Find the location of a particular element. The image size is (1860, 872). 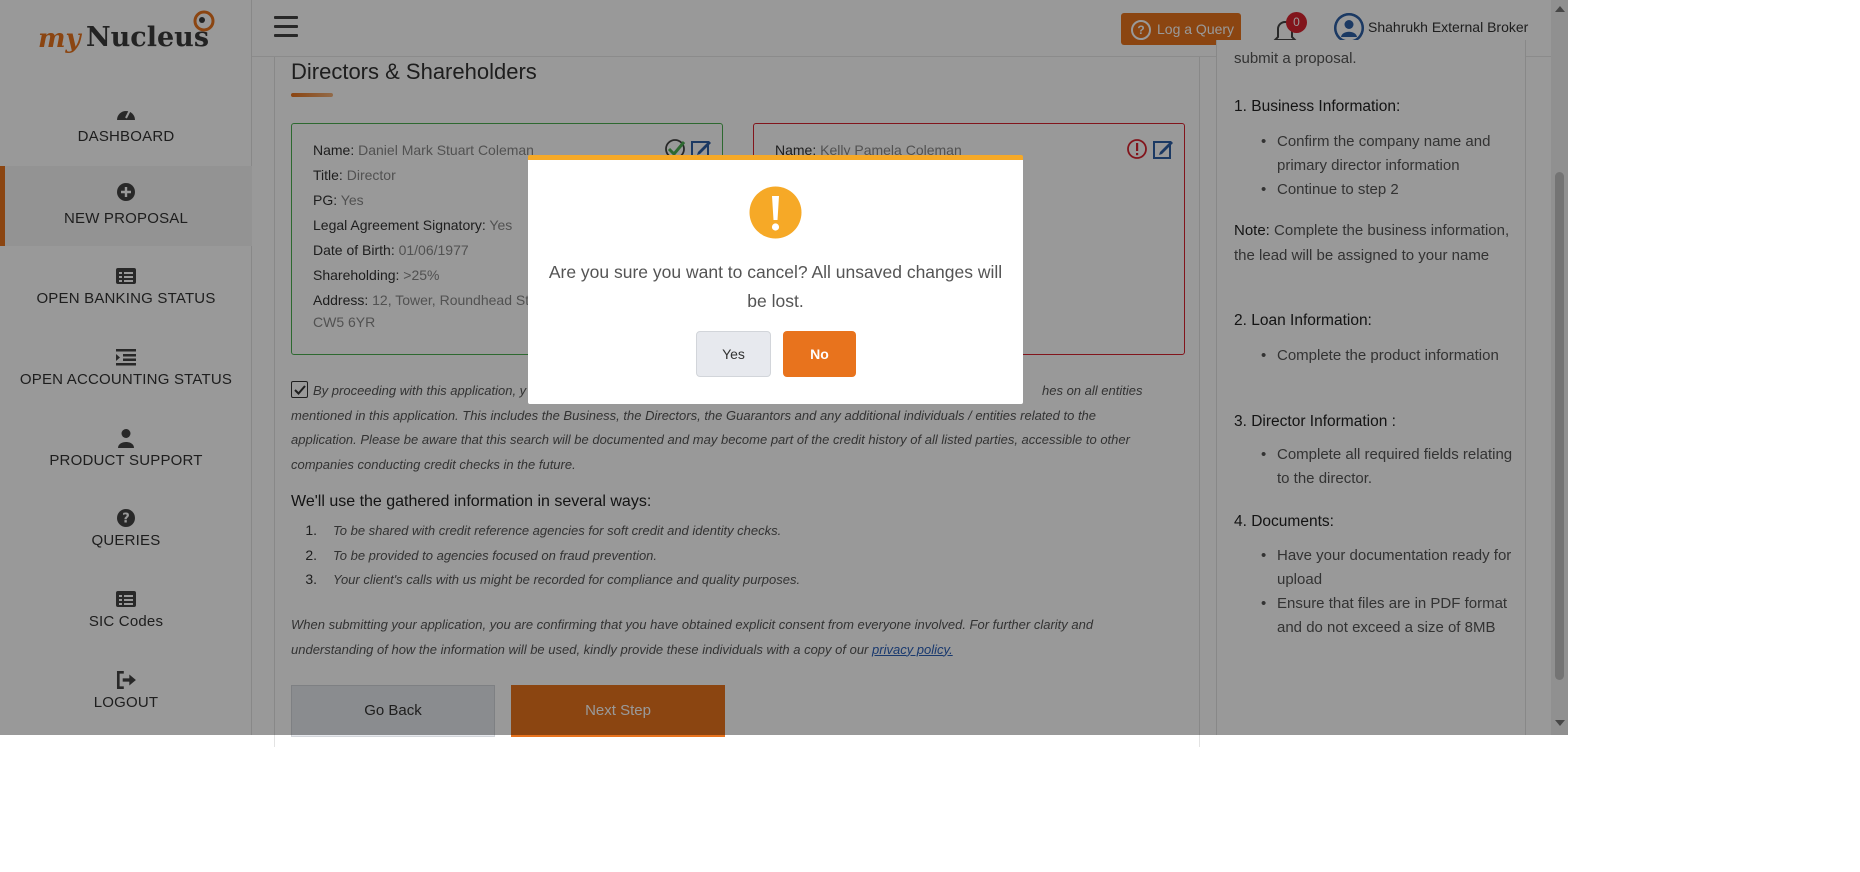

exclamation-warning-icon is located at coordinates (775, 212).